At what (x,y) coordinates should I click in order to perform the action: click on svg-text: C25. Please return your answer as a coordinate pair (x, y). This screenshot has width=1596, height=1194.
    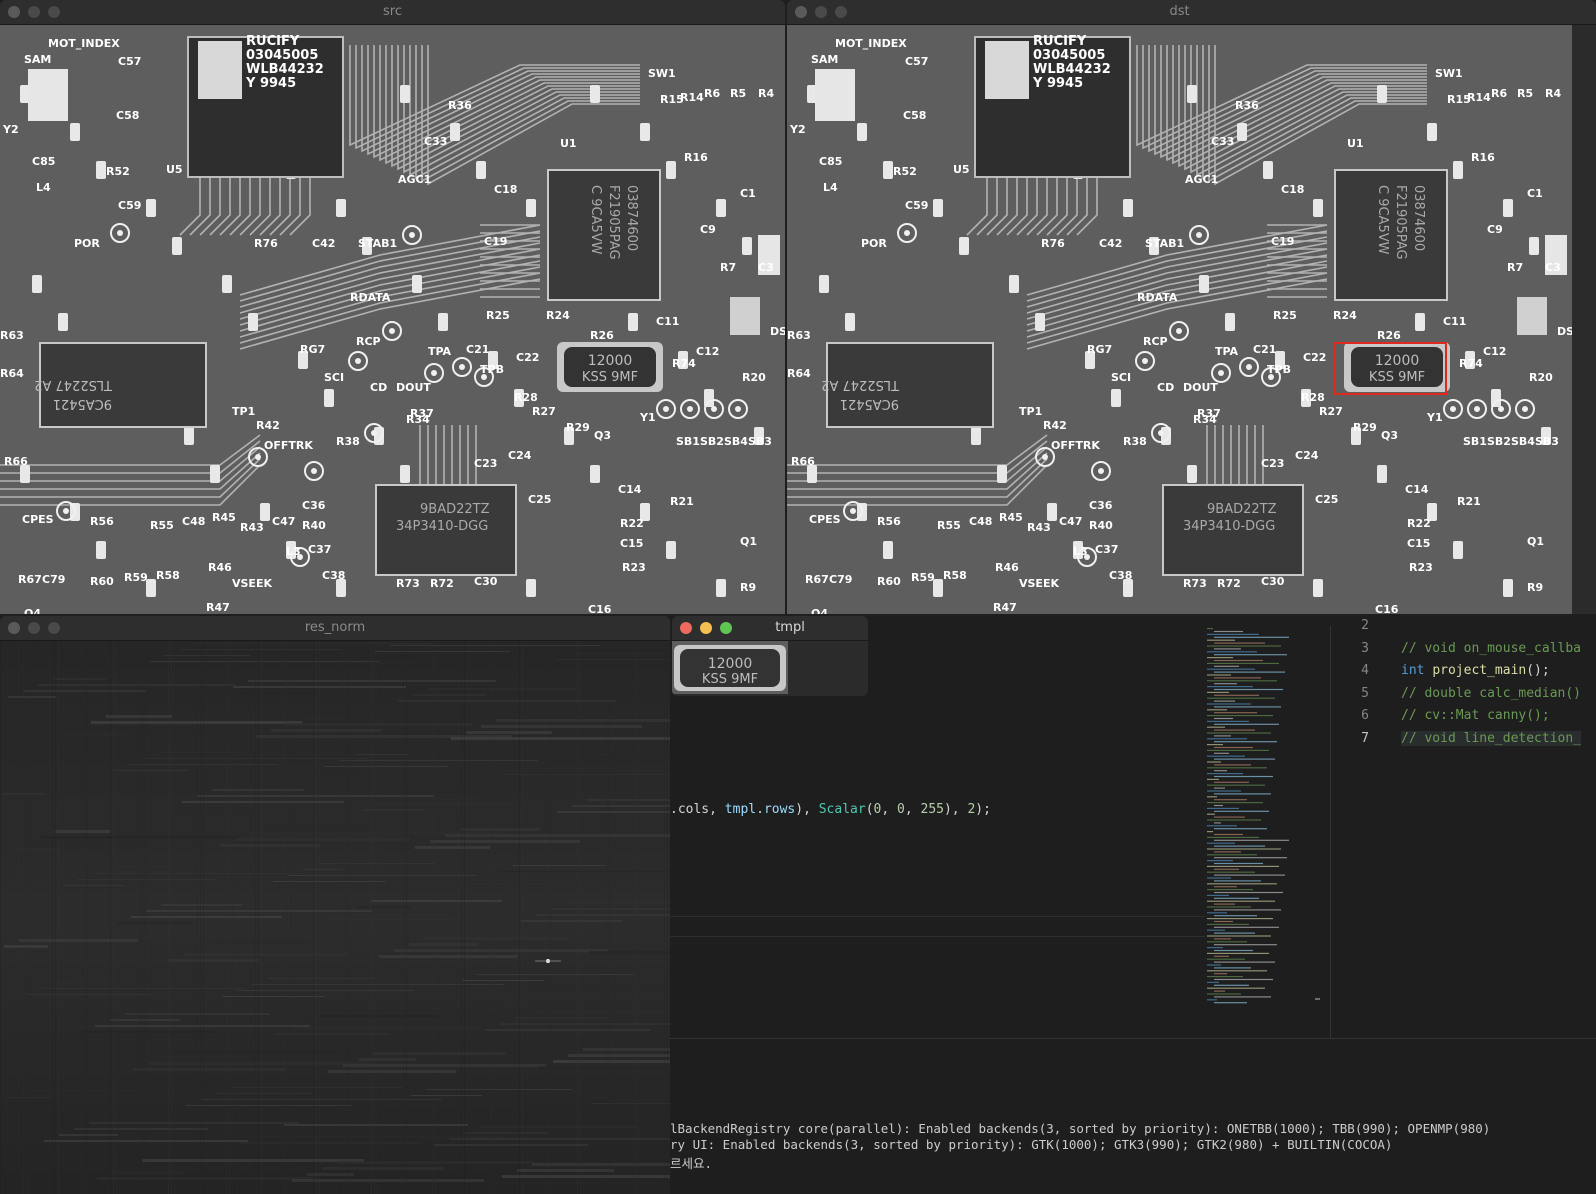
    Looking at the image, I should click on (1326, 499).